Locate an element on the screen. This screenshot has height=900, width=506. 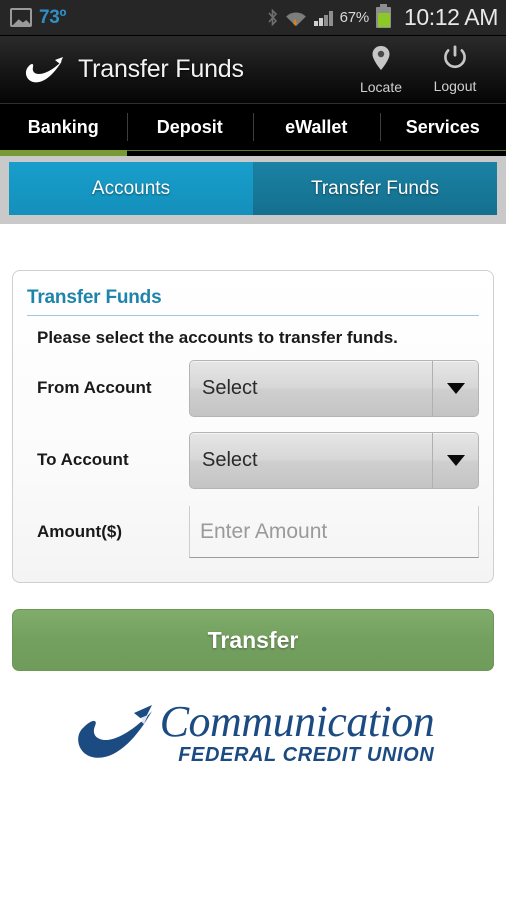
nav-item-banking: Banking is located at coordinates (63, 127).